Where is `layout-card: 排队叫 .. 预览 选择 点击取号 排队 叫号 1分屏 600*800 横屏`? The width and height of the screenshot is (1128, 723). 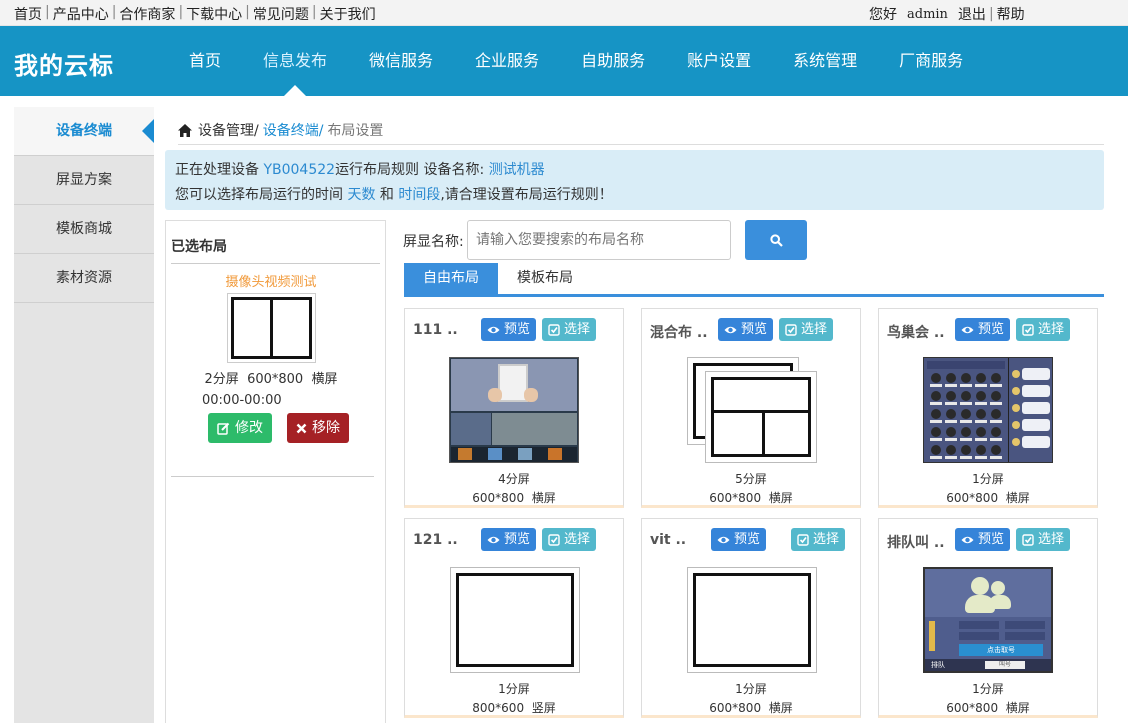
layout-card: 排队叫 .. 预览 选择 点击取号 排队 叫号 1分屏 600*800 横屏 is located at coordinates (988, 618).